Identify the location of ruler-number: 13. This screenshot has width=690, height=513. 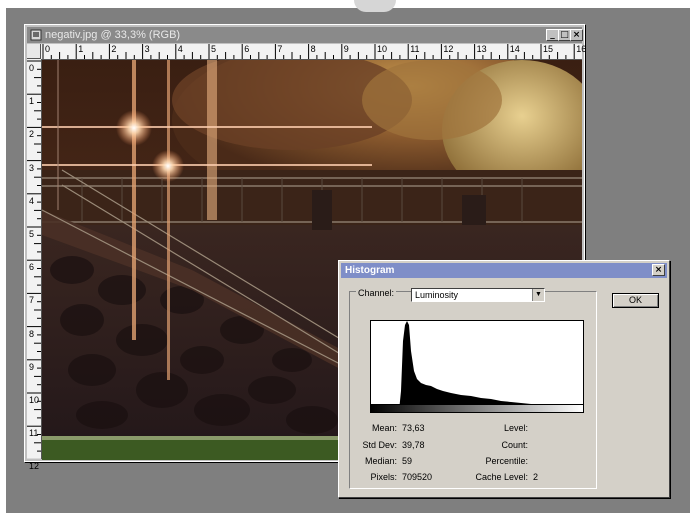
(481, 49).